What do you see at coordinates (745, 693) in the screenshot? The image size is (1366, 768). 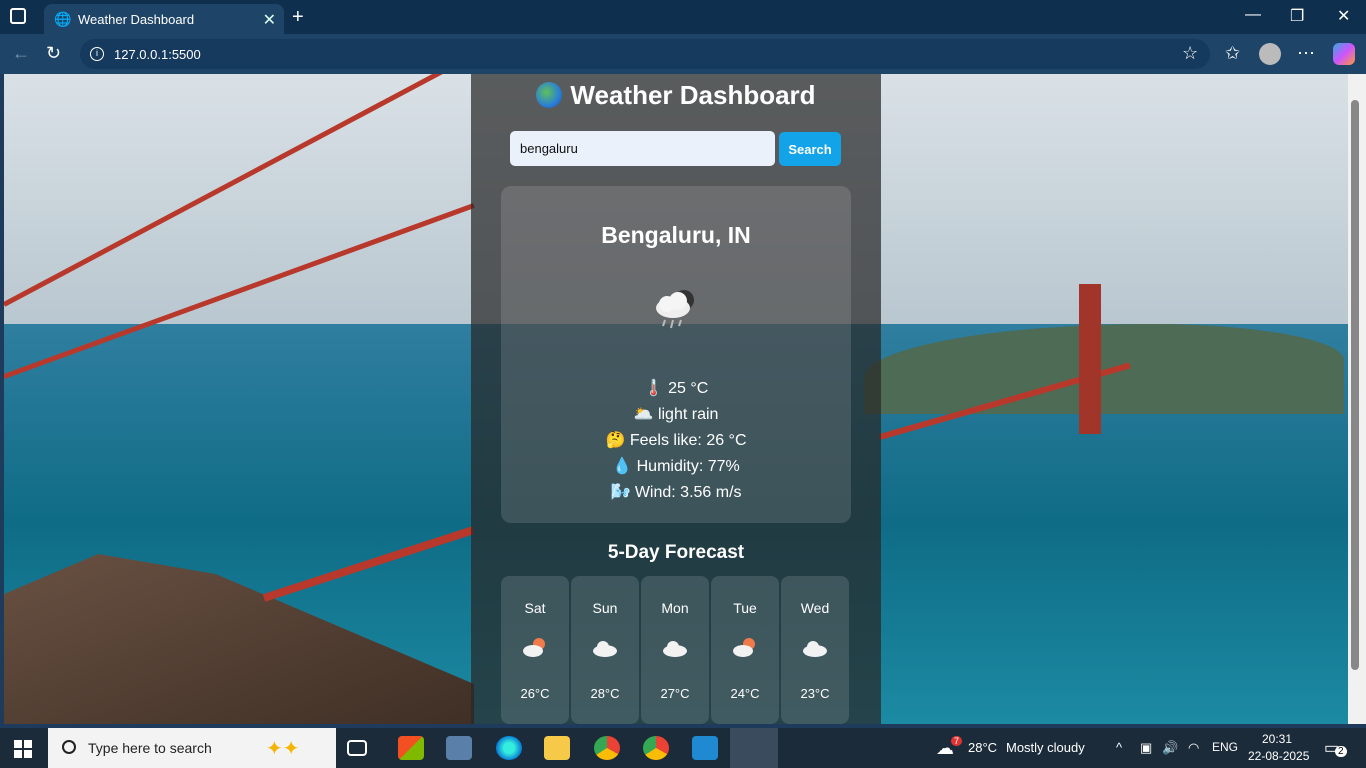 I see `forecast-temp: 24°C` at bounding box center [745, 693].